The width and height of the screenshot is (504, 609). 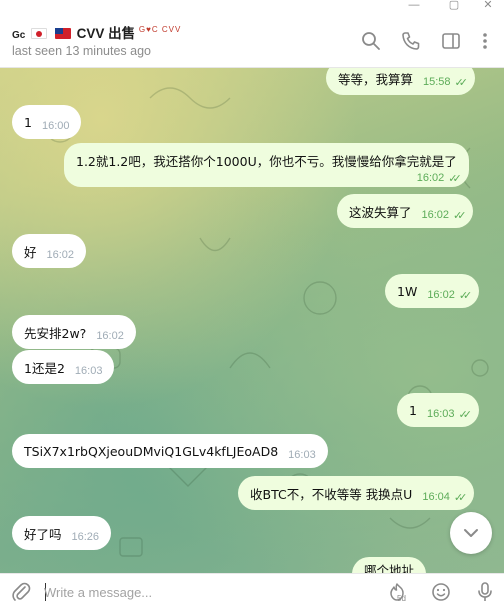 What do you see at coordinates (39, 33) in the screenshot?
I see `japan-flag-icon` at bounding box center [39, 33].